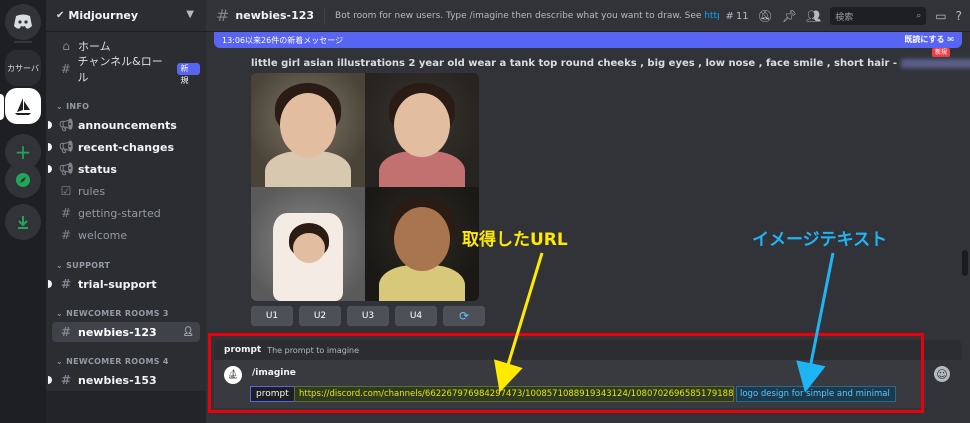 The image size is (970, 423). I want to click on server-icon-text: カサーバ, so click(23, 68).